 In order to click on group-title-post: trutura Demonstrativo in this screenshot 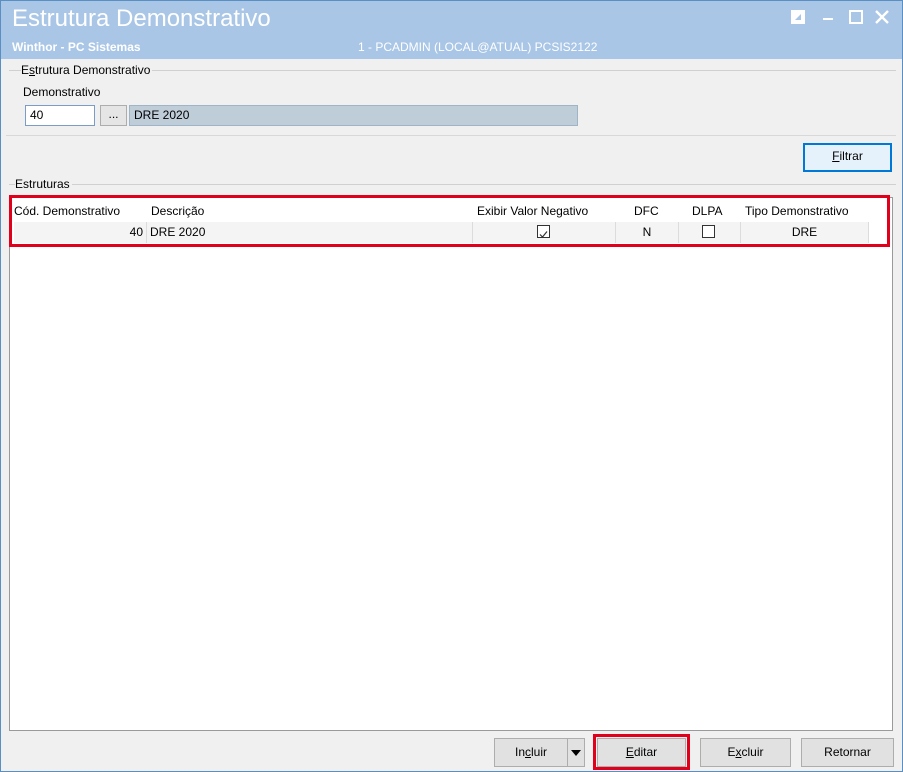, I will do `click(93, 70)`.